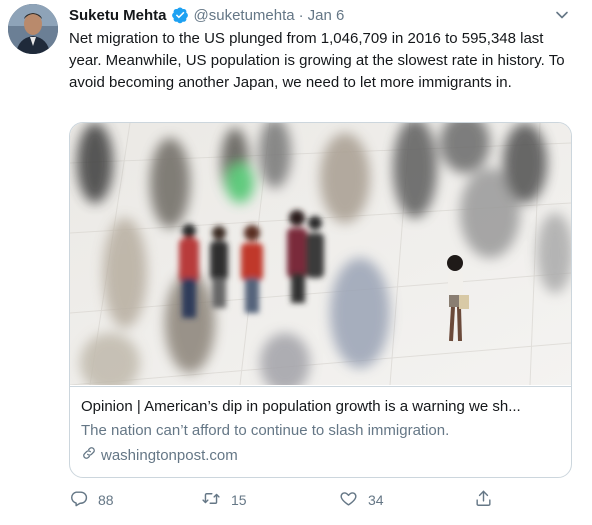  What do you see at coordinates (180, 15) in the screenshot?
I see `verified-badge-icon` at bounding box center [180, 15].